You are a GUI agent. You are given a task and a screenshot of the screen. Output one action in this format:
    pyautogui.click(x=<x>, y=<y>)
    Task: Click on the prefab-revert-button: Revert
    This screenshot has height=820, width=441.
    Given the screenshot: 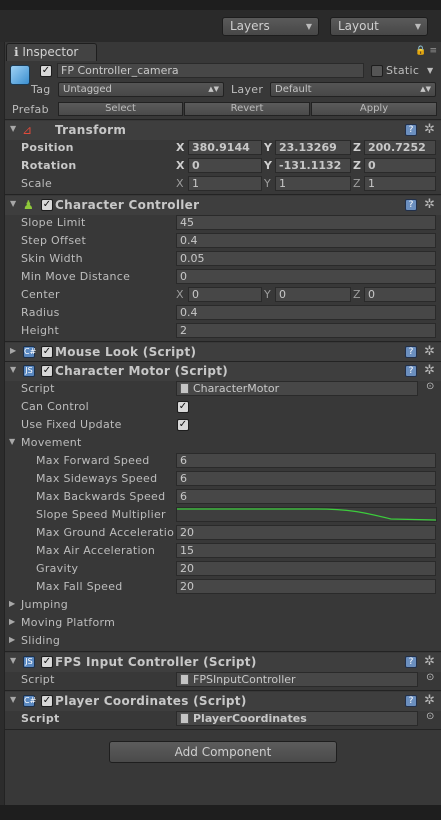 What is the action you would take?
    pyautogui.click(x=247, y=109)
    